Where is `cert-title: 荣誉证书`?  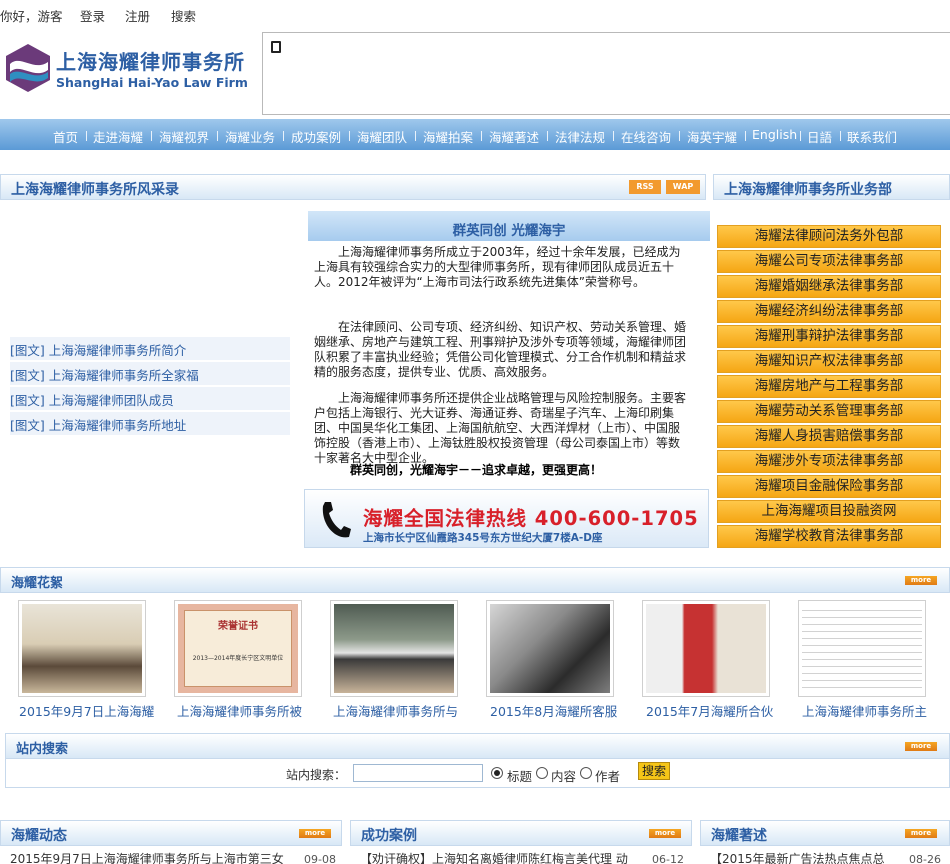 cert-title: 荣誉证书 is located at coordinates (238, 626).